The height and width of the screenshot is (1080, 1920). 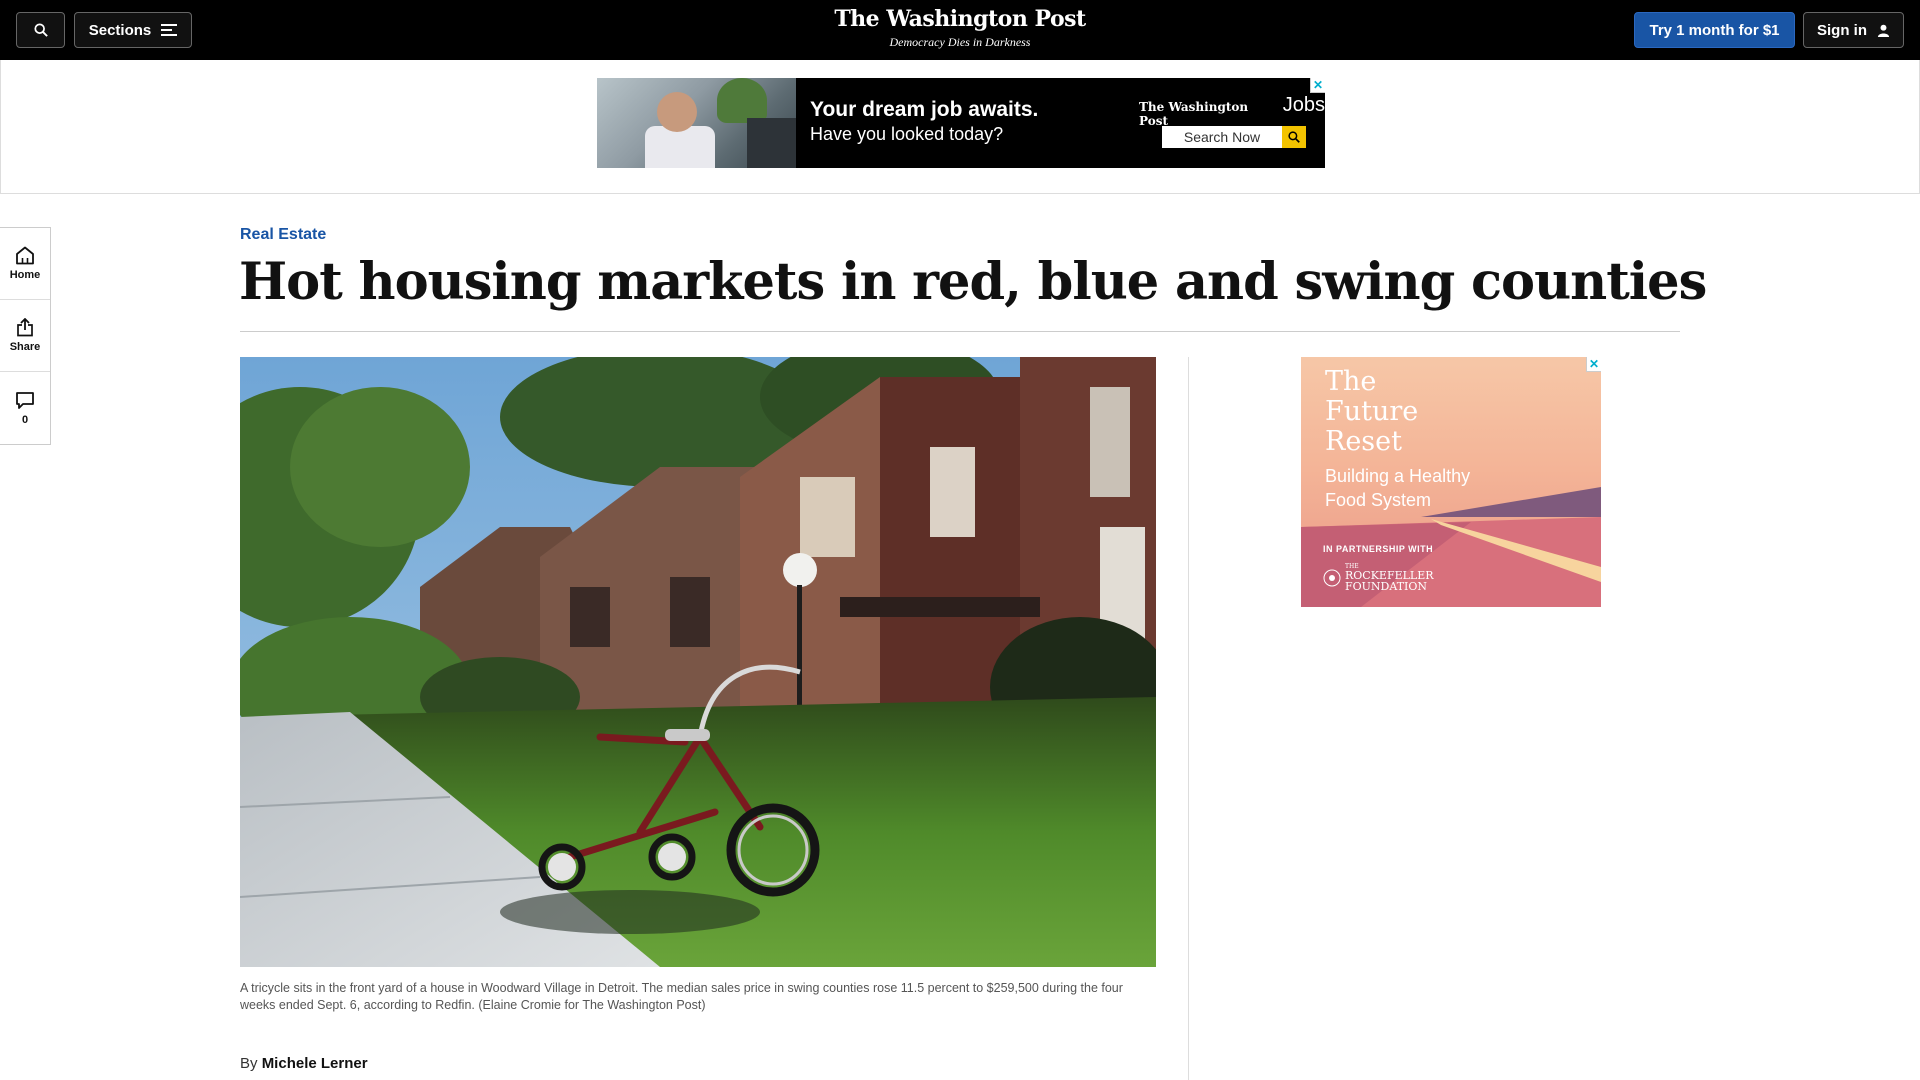 What do you see at coordinates (25, 275) in the screenshot?
I see `rail-home-label: Home` at bounding box center [25, 275].